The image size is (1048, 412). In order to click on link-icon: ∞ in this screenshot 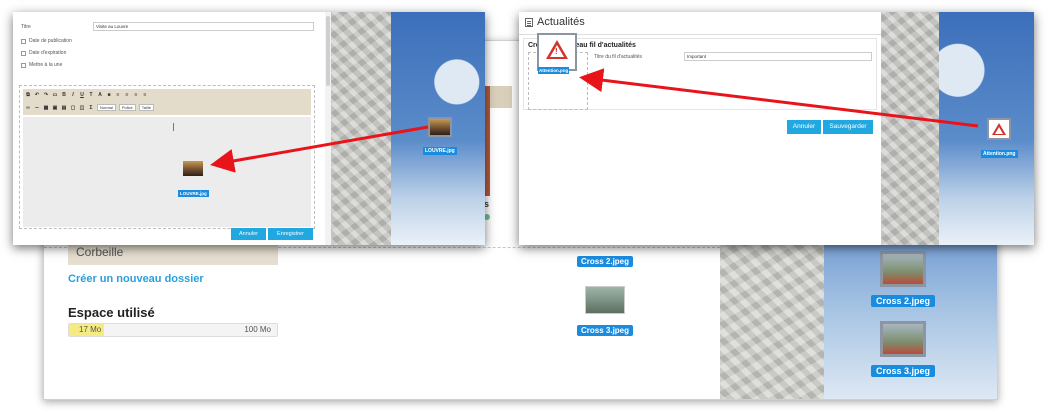, I will do `click(28, 108)`.